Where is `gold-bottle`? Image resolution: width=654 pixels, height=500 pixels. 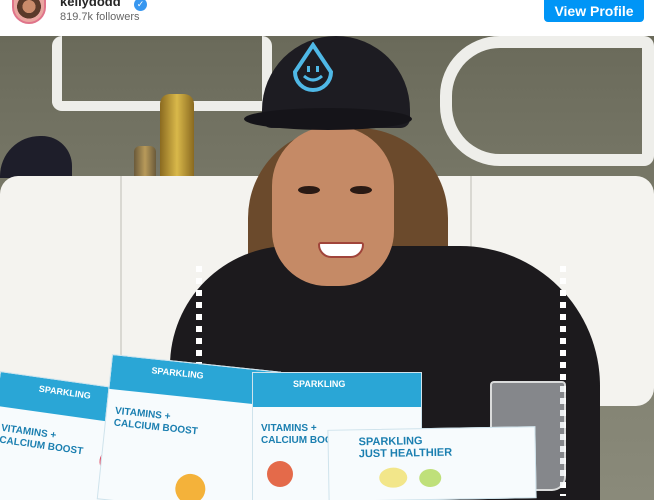
gold-bottle is located at coordinates (177, 139).